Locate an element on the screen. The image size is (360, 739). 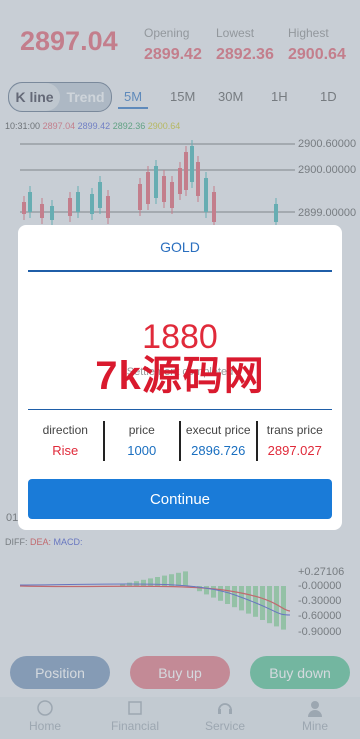
price-col: price 1000 is located at coordinates (143, 441).